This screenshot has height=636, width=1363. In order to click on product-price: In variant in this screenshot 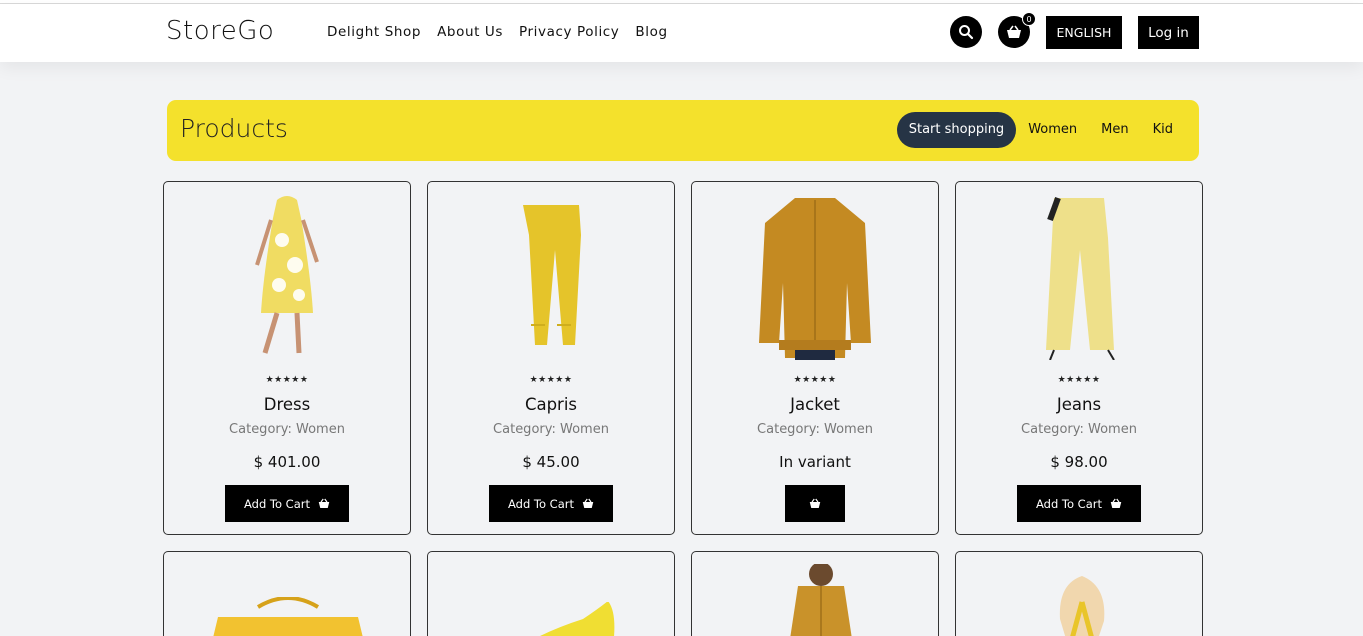, I will do `click(815, 462)`.